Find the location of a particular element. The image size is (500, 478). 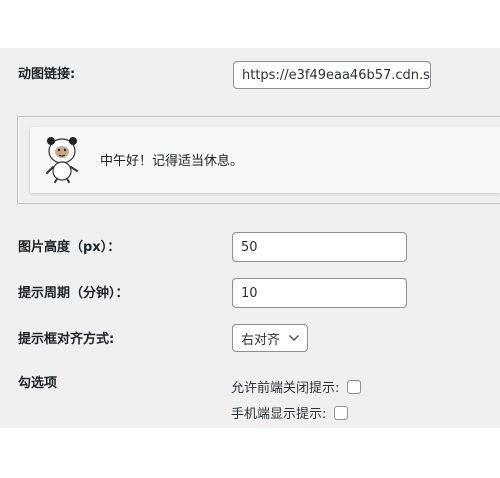

mobile-show-option: 手机端显示提示: is located at coordinates (290, 412).